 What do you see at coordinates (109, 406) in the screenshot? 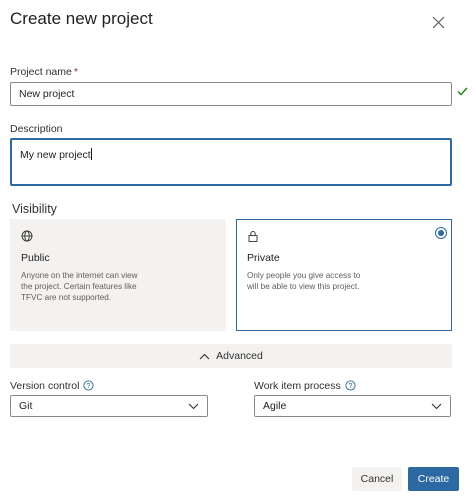
I see `version-control-select: Git` at bounding box center [109, 406].